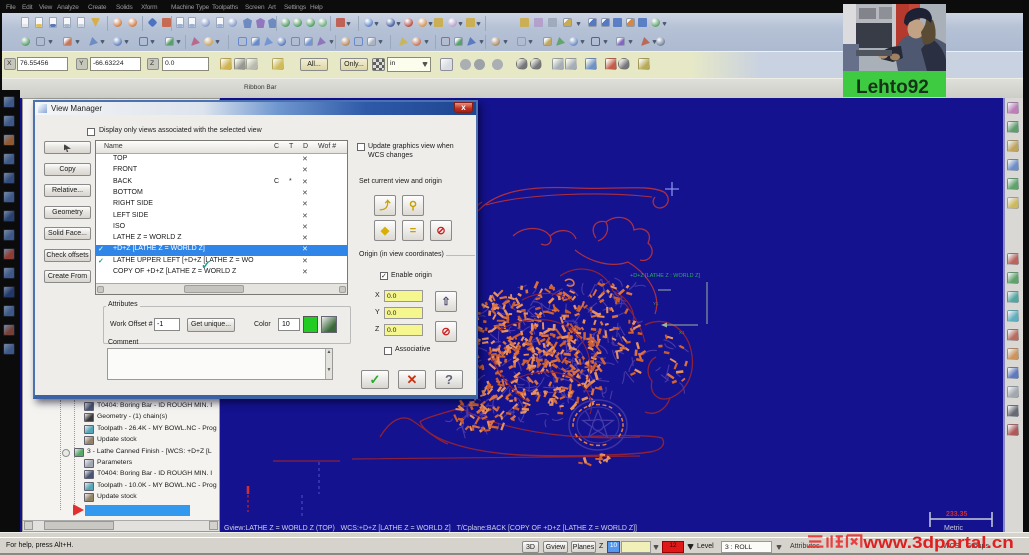 The image size is (1029, 555). Describe the element at coordinates (892, 87) in the screenshot. I see `svg-text: Lehto92` at that location.